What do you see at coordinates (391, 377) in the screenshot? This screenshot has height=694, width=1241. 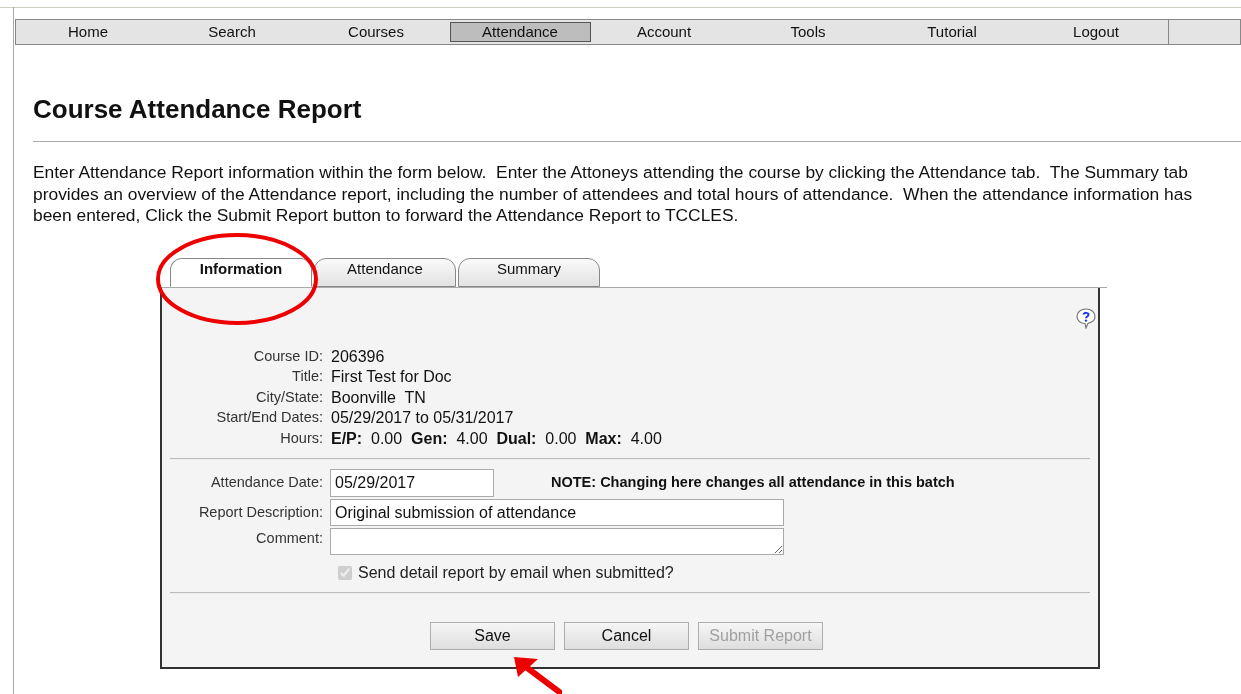 I see `field-value: First Test for Doc` at bounding box center [391, 377].